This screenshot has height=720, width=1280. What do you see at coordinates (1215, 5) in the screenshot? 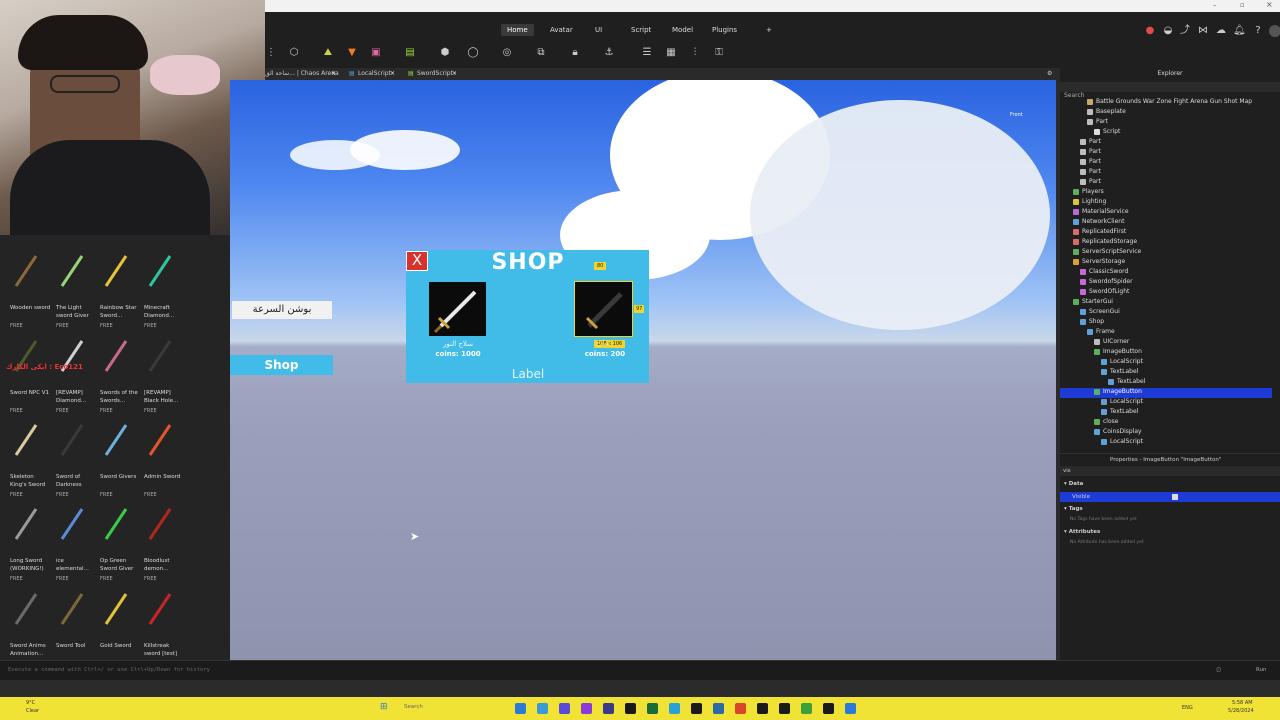
I see `minimize-icon: –` at bounding box center [1215, 5].